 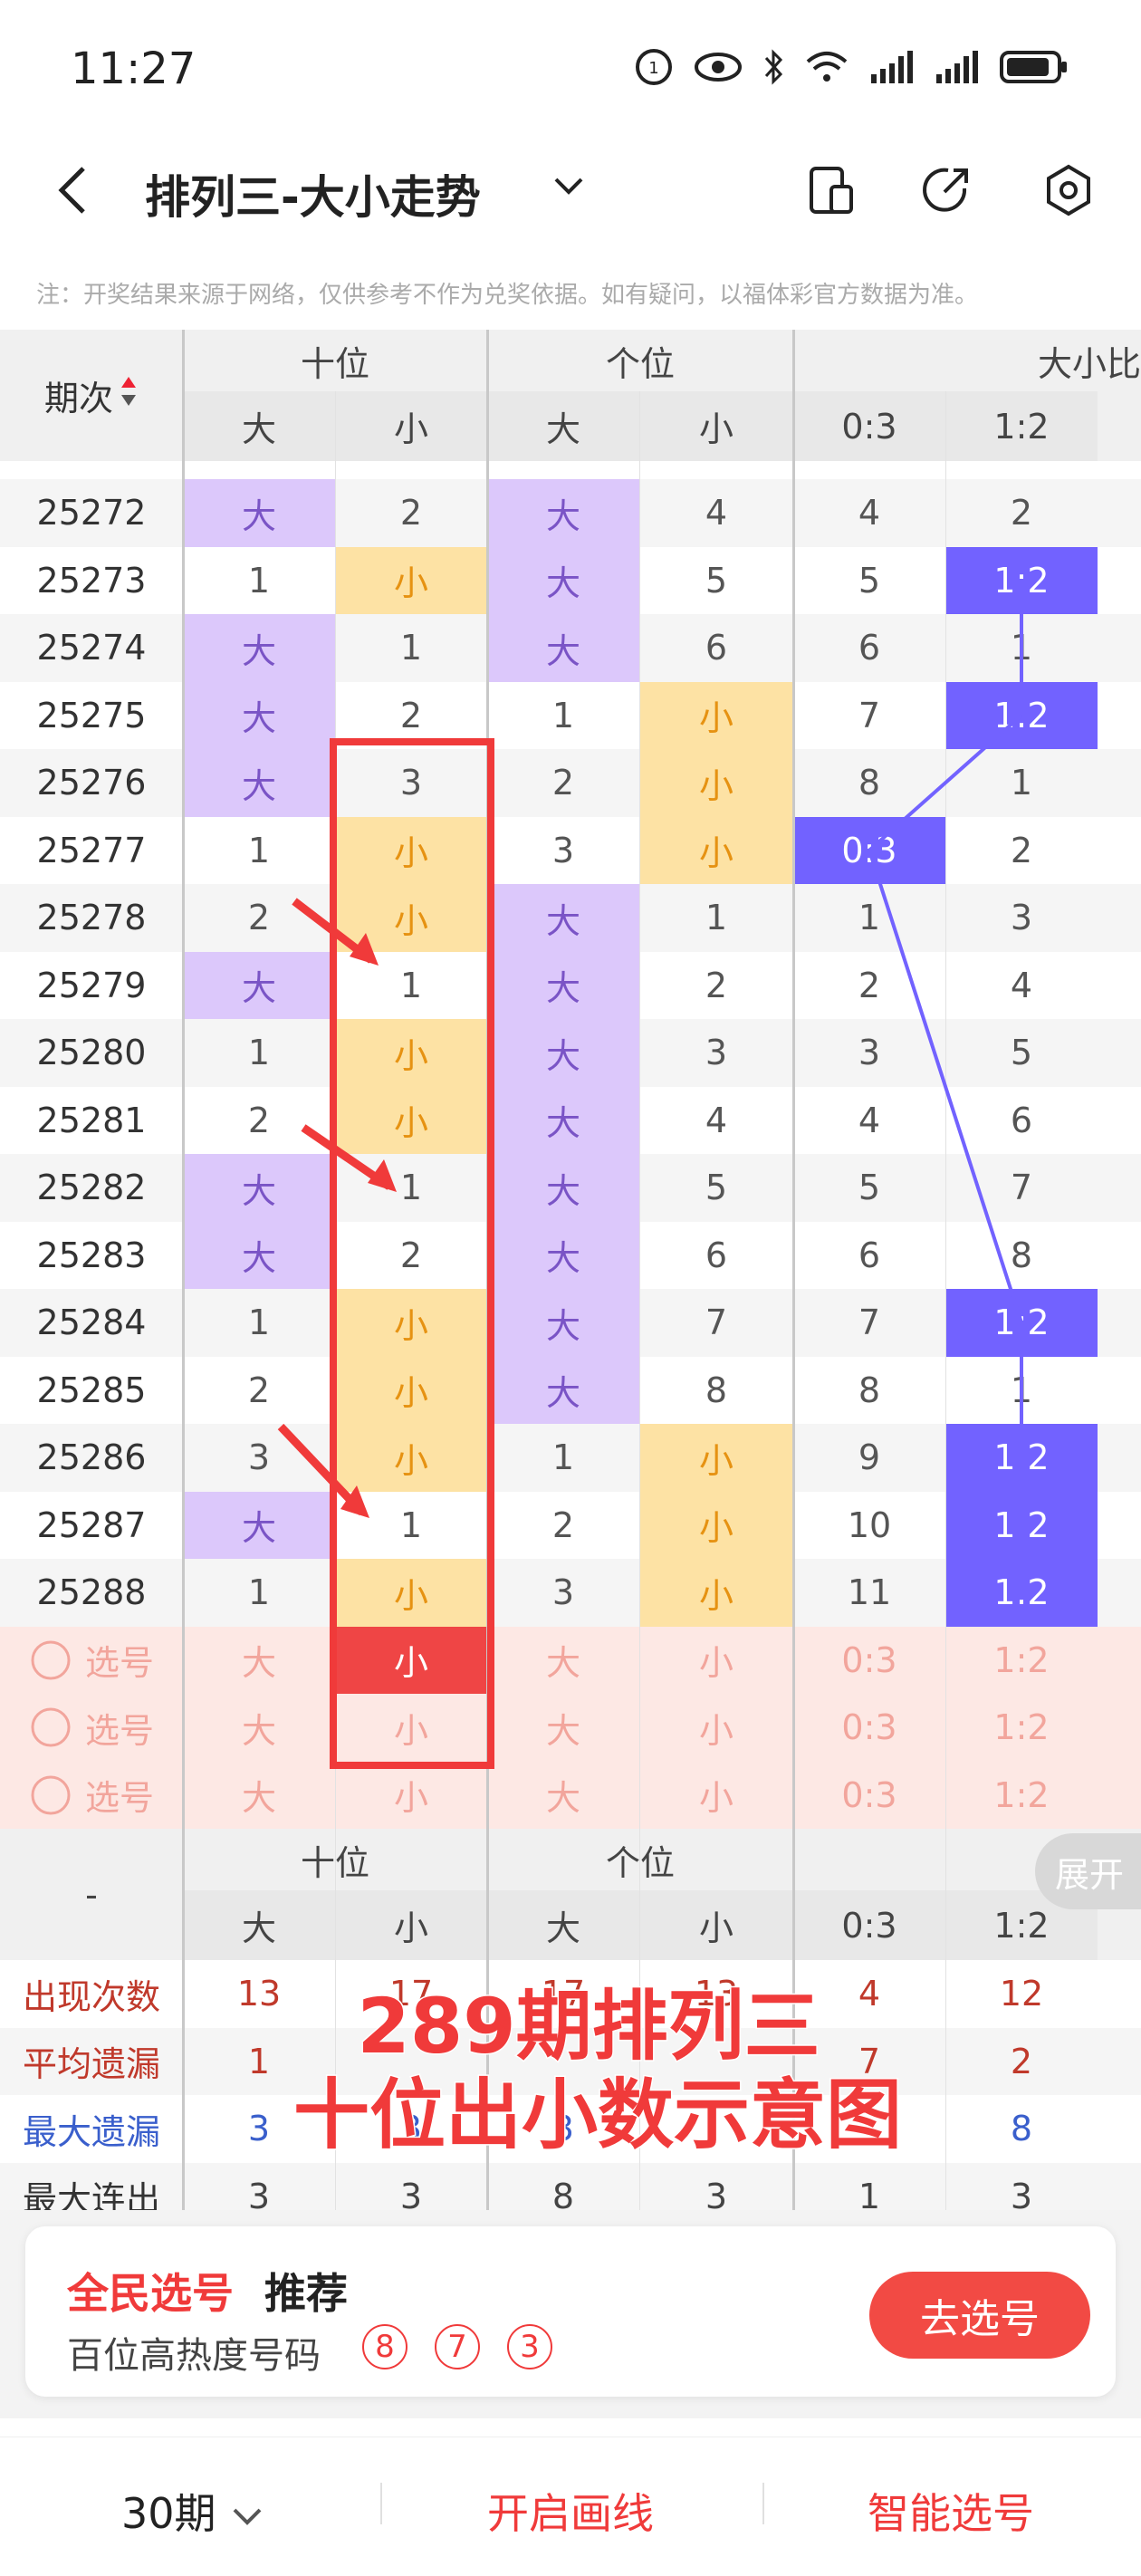 I want to click on back-button, so click(x=73, y=190).